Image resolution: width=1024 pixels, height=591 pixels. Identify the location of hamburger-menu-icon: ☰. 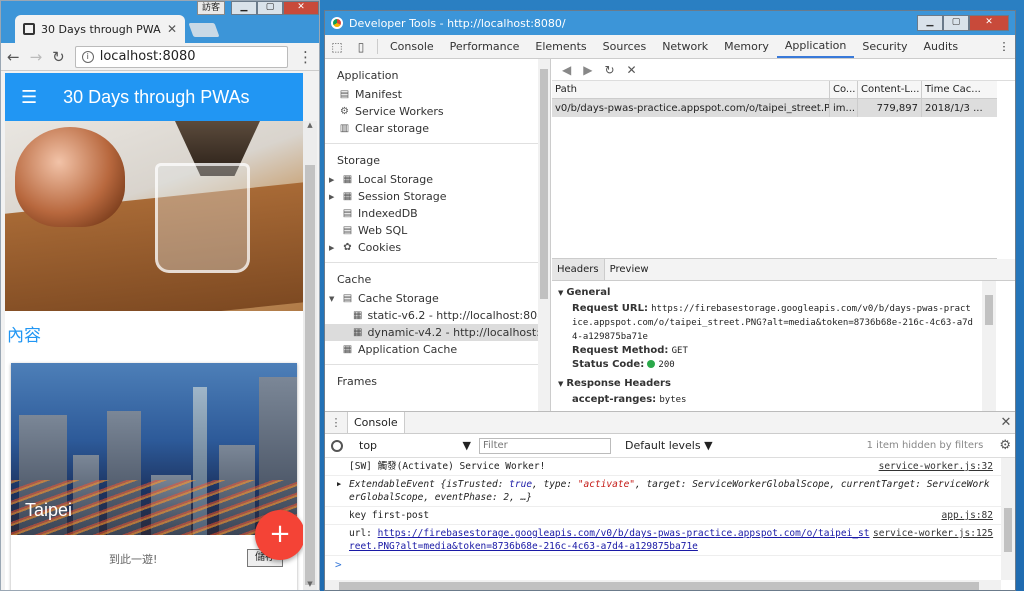
(29, 97).